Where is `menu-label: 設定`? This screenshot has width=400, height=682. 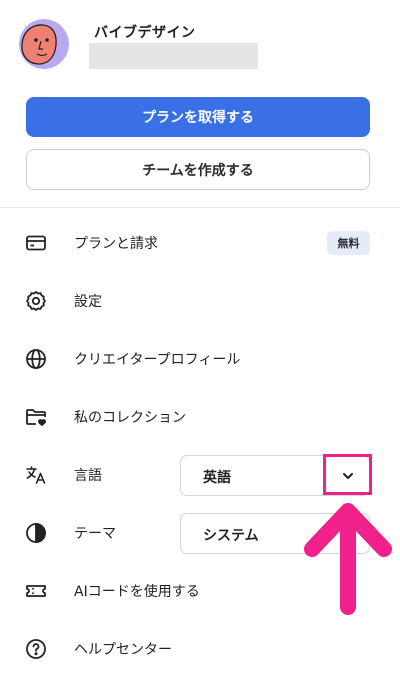 menu-label: 設定 is located at coordinates (88, 302).